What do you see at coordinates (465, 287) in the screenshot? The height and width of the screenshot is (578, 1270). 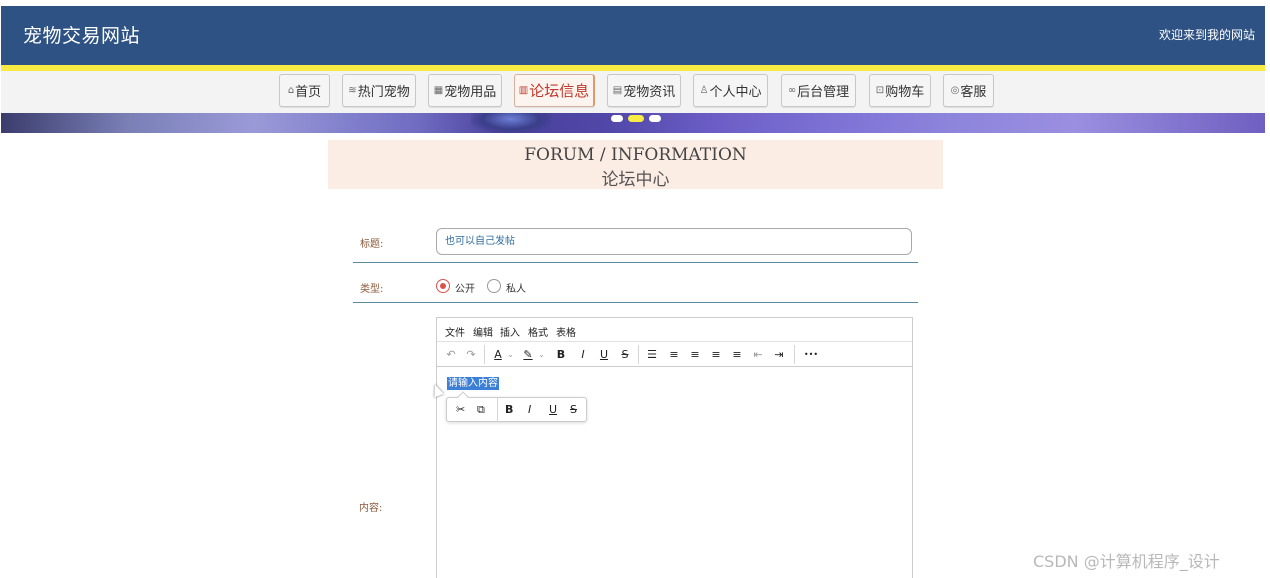 I see `radio-public-label: 公开` at bounding box center [465, 287].